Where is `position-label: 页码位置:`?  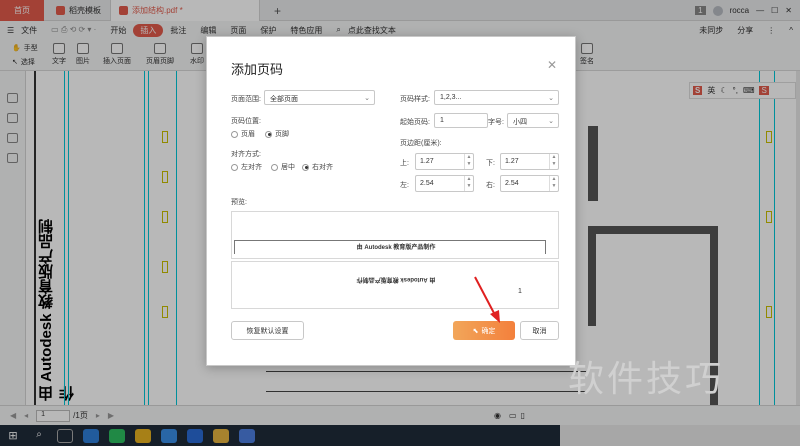 position-label: 页码位置: is located at coordinates (246, 121).